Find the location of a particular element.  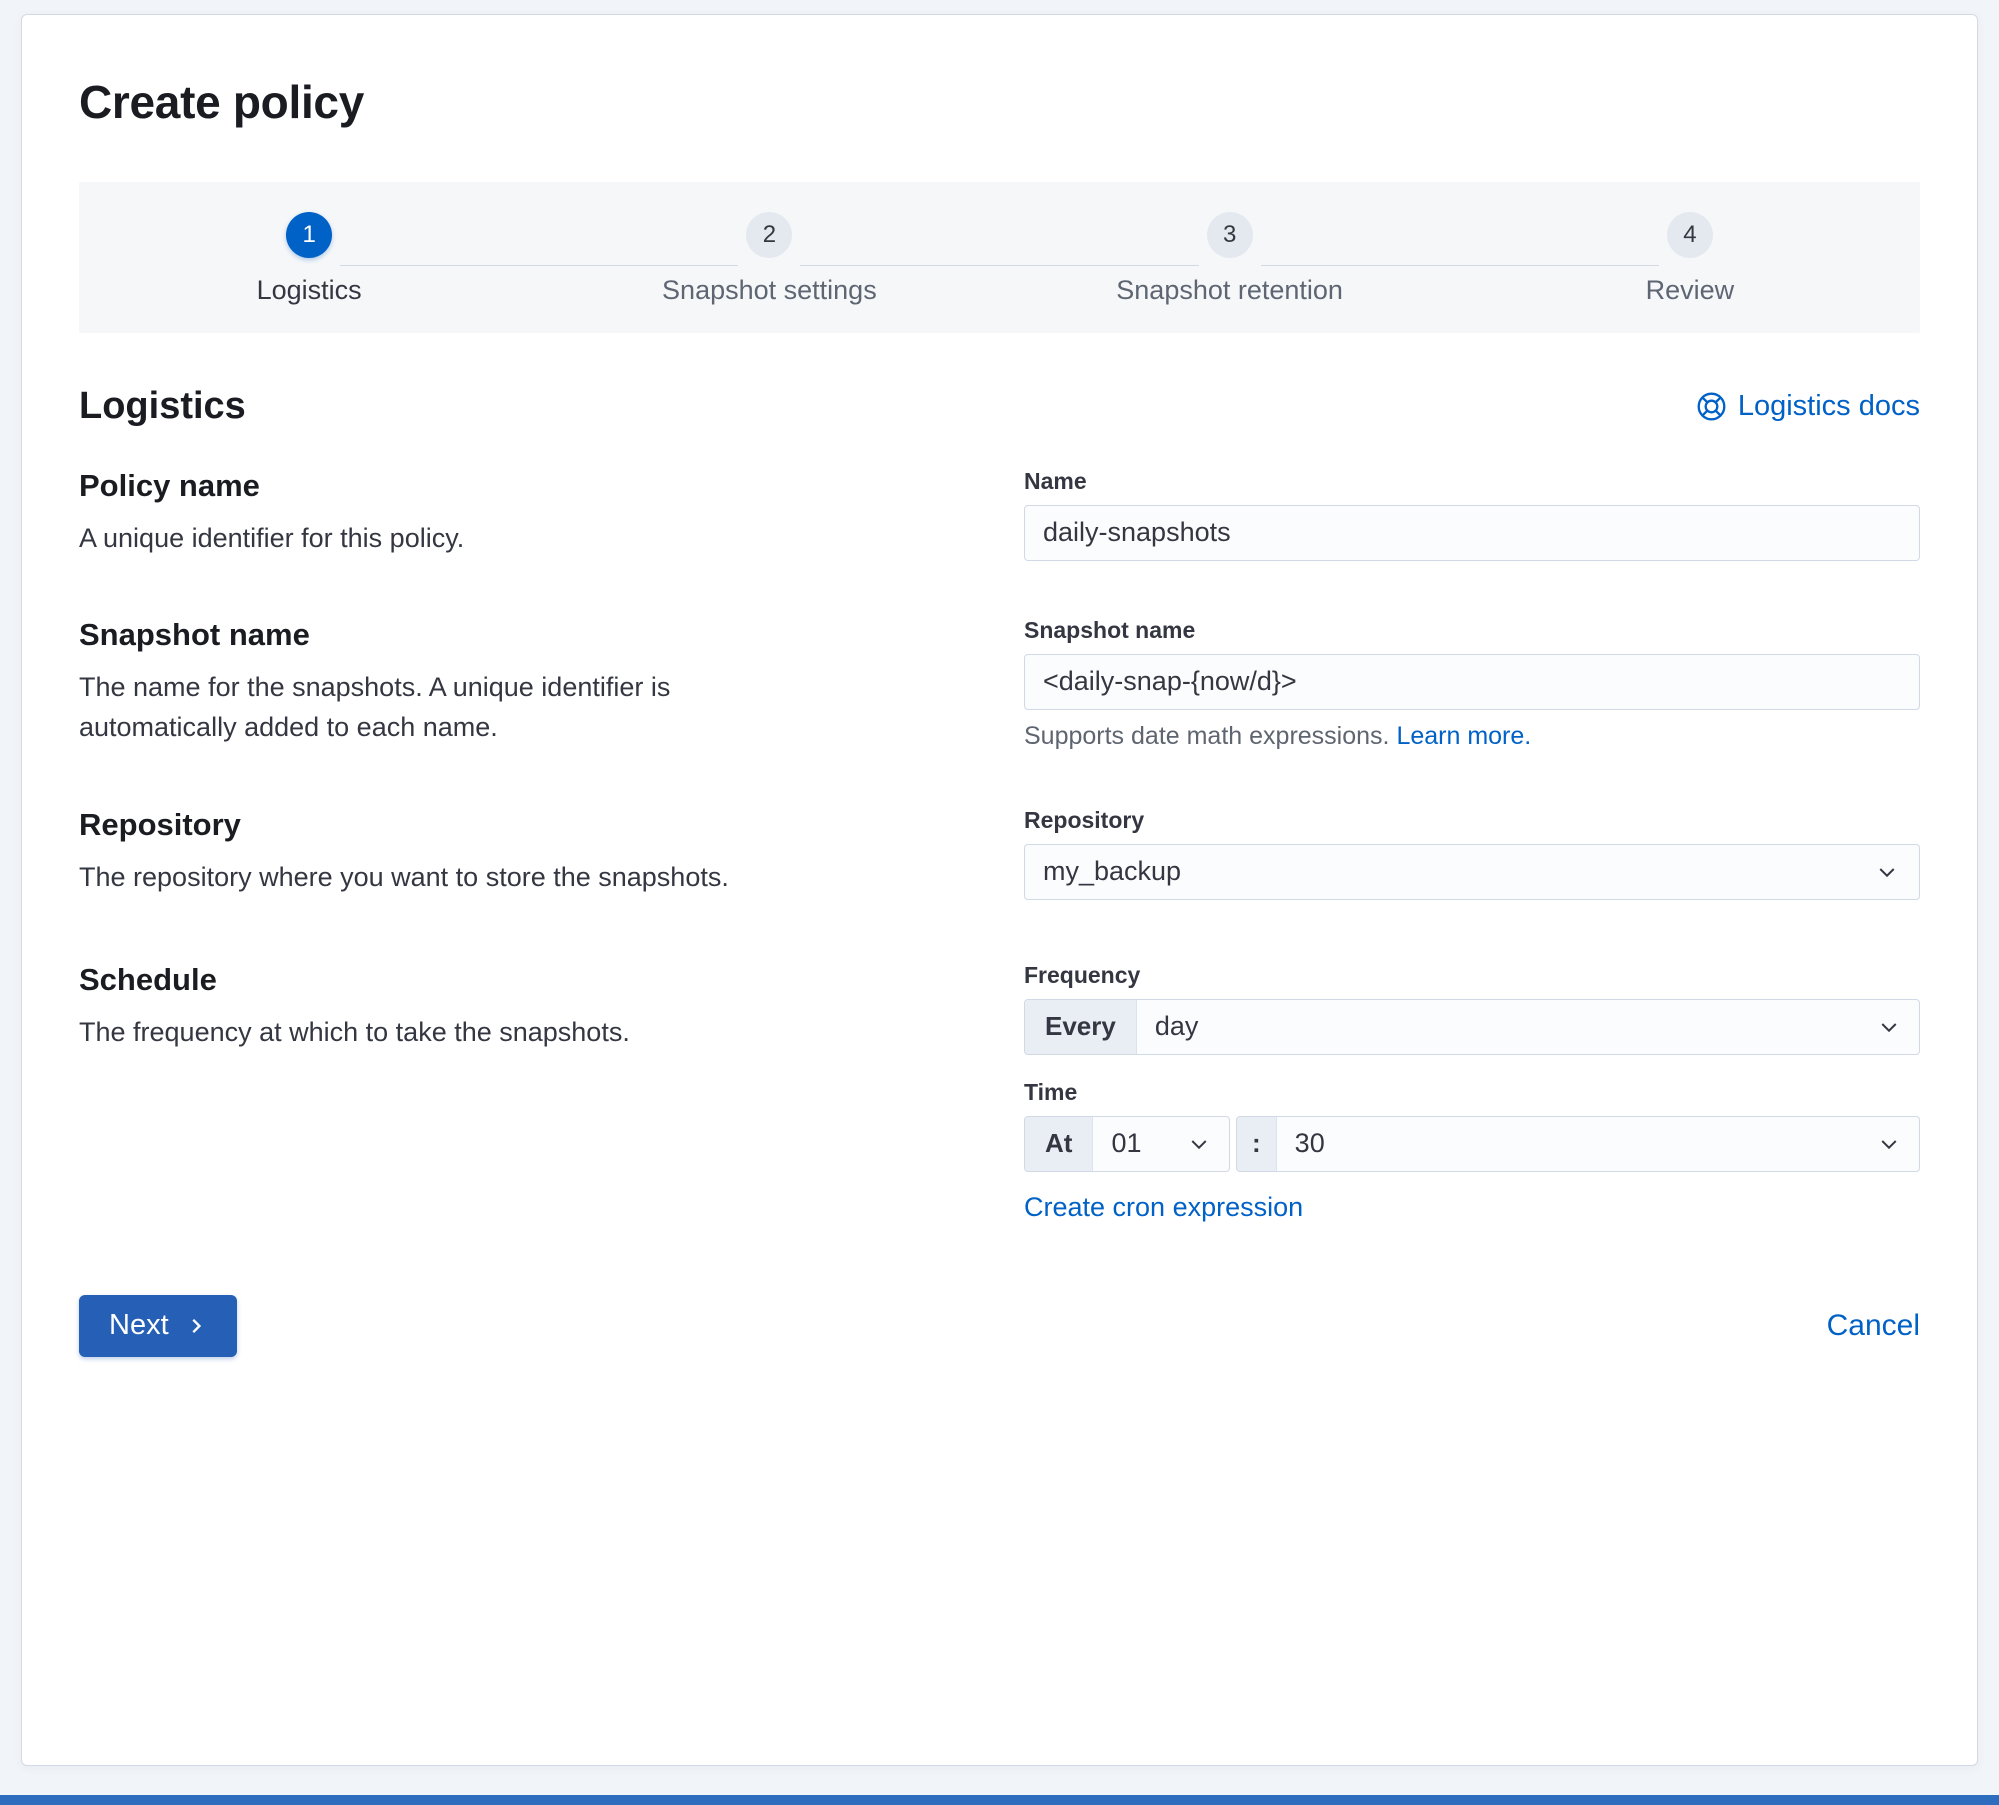

repository-select: my_backup is located at coordinates (1472, 871).